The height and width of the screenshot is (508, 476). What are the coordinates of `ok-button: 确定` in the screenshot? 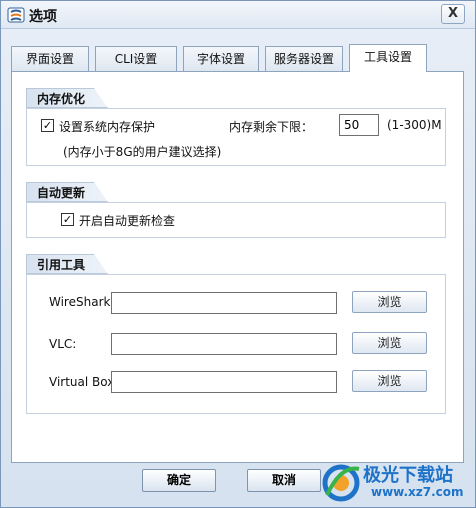 It's located at (179, 480).